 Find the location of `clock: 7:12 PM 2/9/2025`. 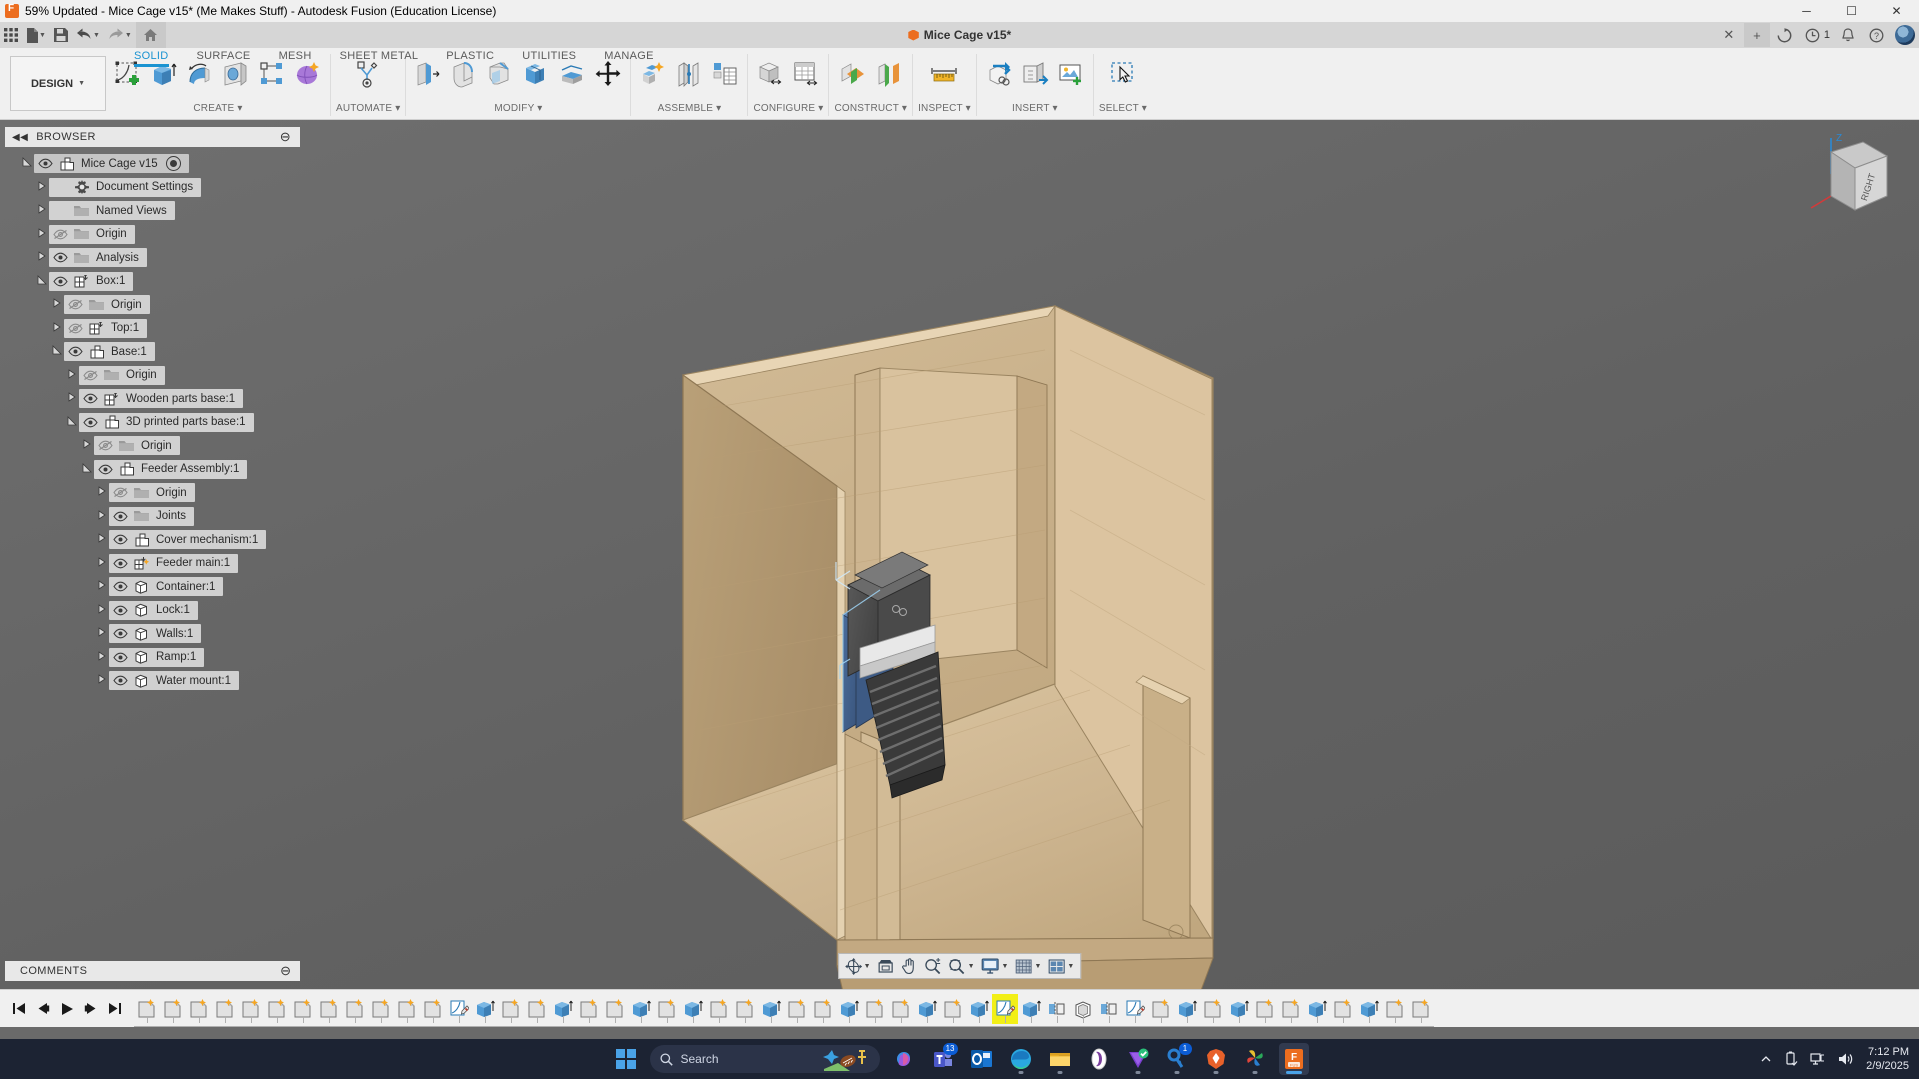

clock: 7:12 PM 2/9/2025 is located at coordinates (1887, 1059).